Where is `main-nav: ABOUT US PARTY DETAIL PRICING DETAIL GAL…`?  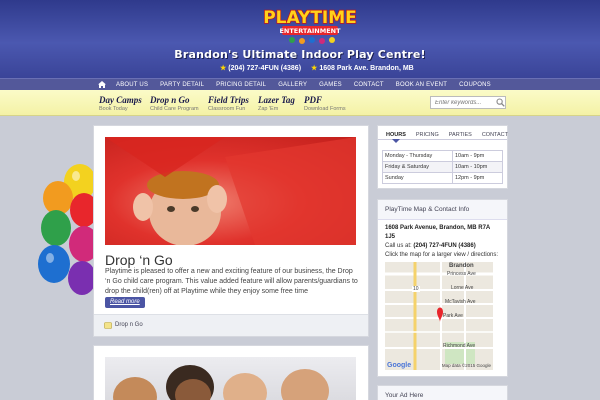 main-nav: ABOUT US PARTY DETAIL PRICING DETAIL GAL… is located at coordinates (300, 84).